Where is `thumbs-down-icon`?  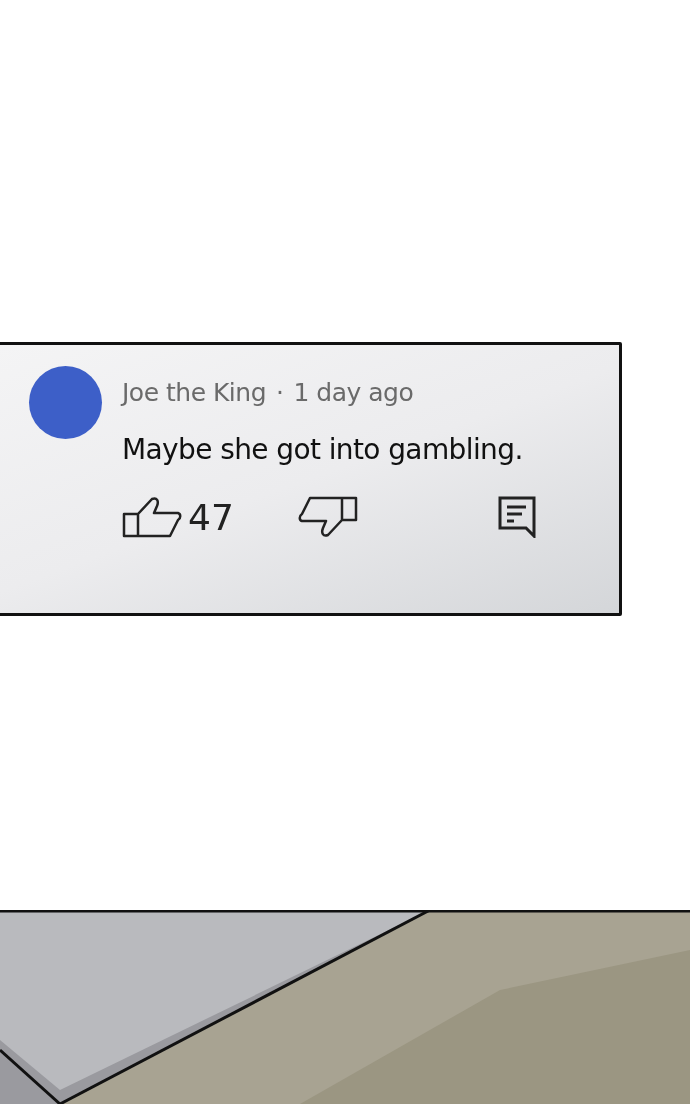 thumbs-down-icon is located at coordinates (327, 517).